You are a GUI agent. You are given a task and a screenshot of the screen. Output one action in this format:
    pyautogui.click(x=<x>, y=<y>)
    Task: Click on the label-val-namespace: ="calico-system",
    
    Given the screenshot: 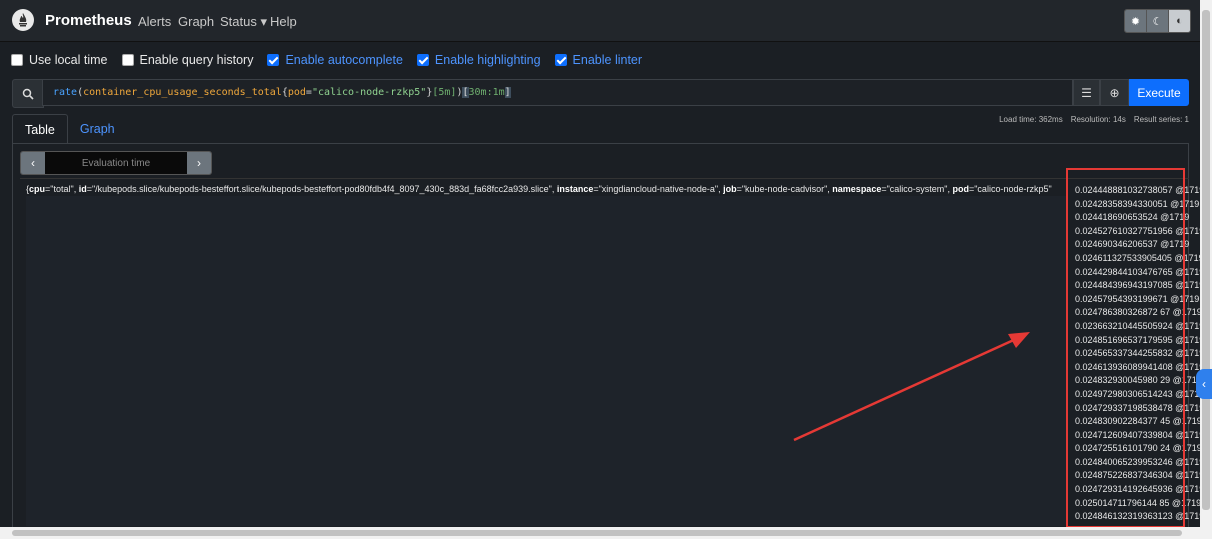 What is the action you would take?
    pyautogui.click(x=917, y=189)
    